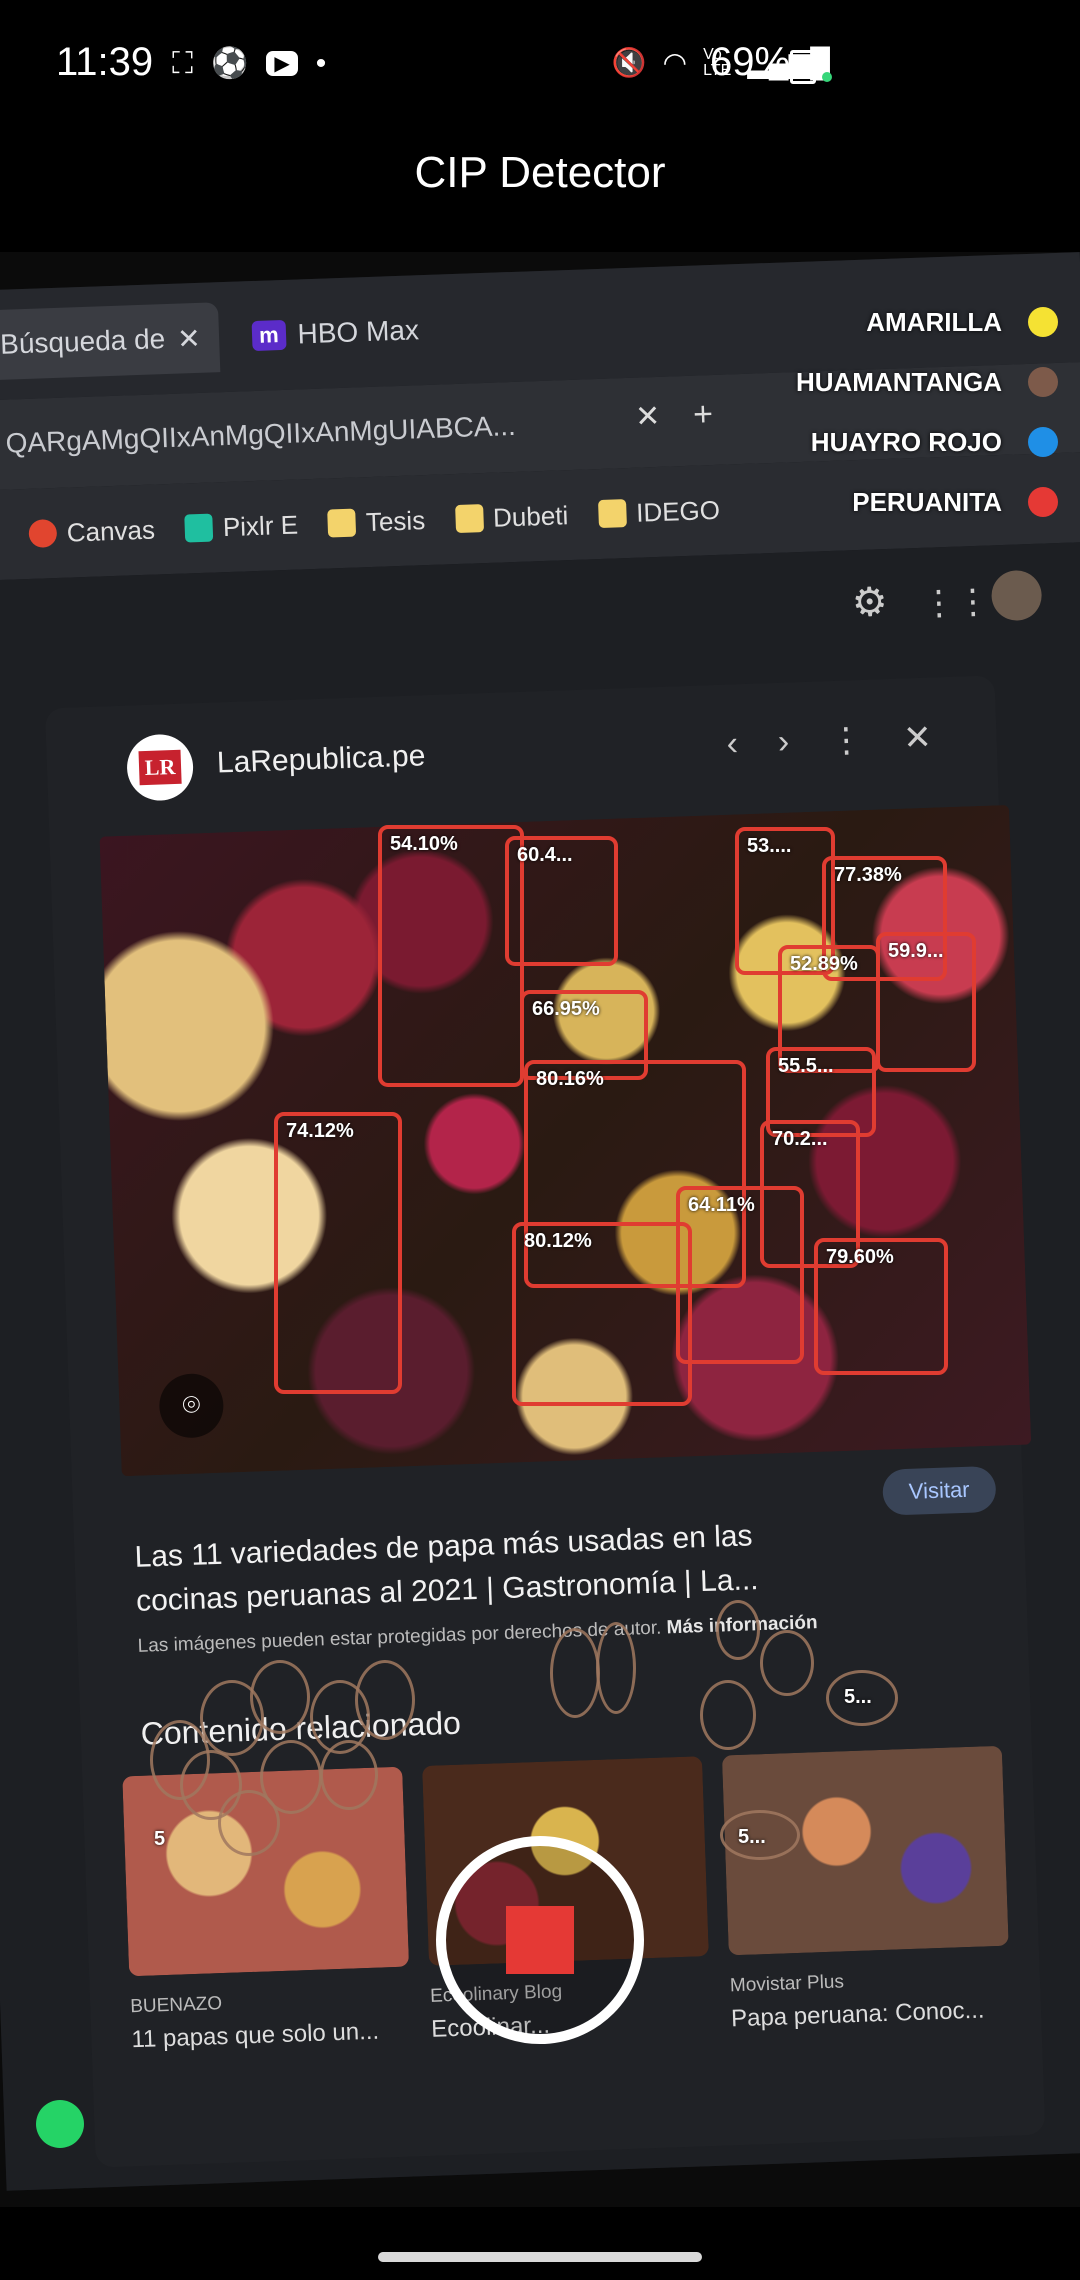 The height and width of the screenshot is (2280, 1080). I want to click on chevron-left-icon: ‹, so click(732, 743).